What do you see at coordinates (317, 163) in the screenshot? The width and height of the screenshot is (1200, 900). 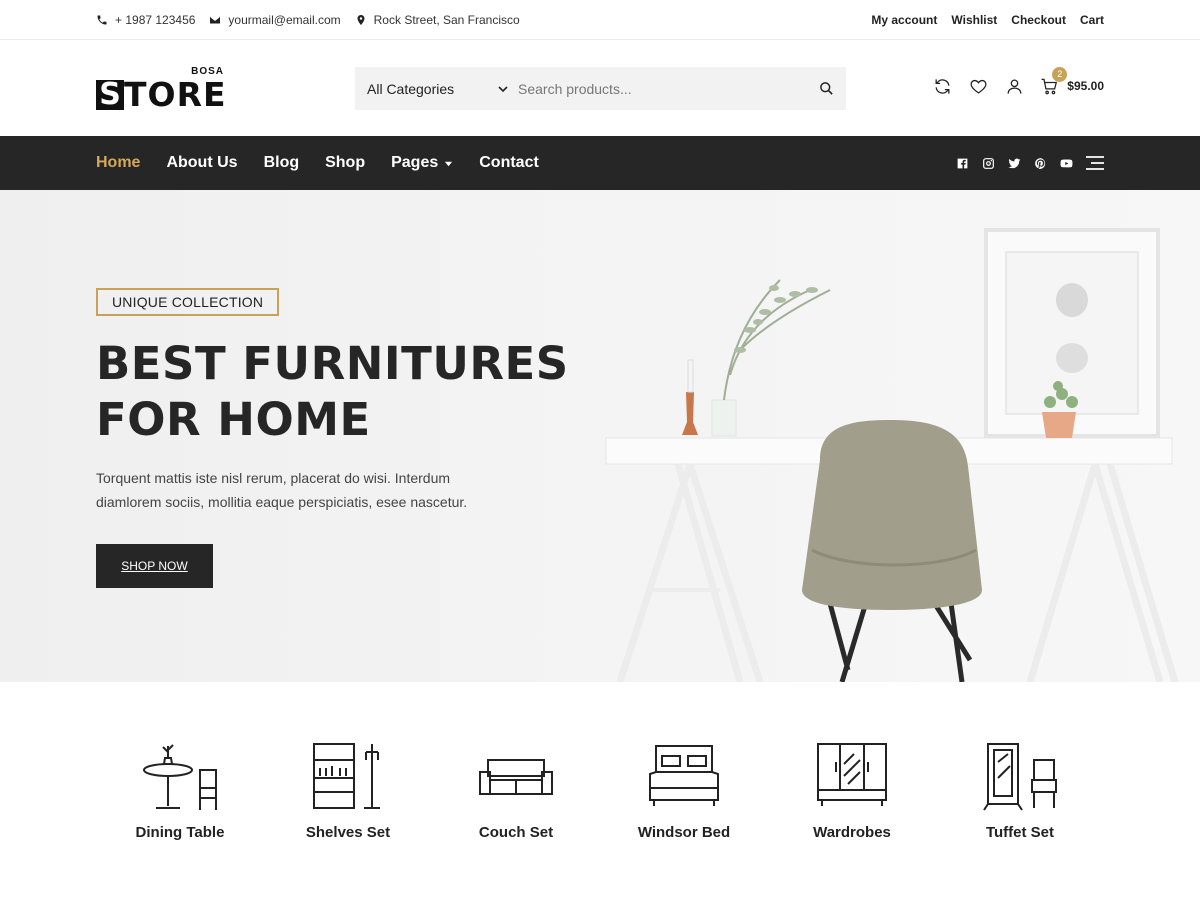 I see `nav-menu: Home About Us Blog Shop Pages Contact` at bounding box center [317, 163].